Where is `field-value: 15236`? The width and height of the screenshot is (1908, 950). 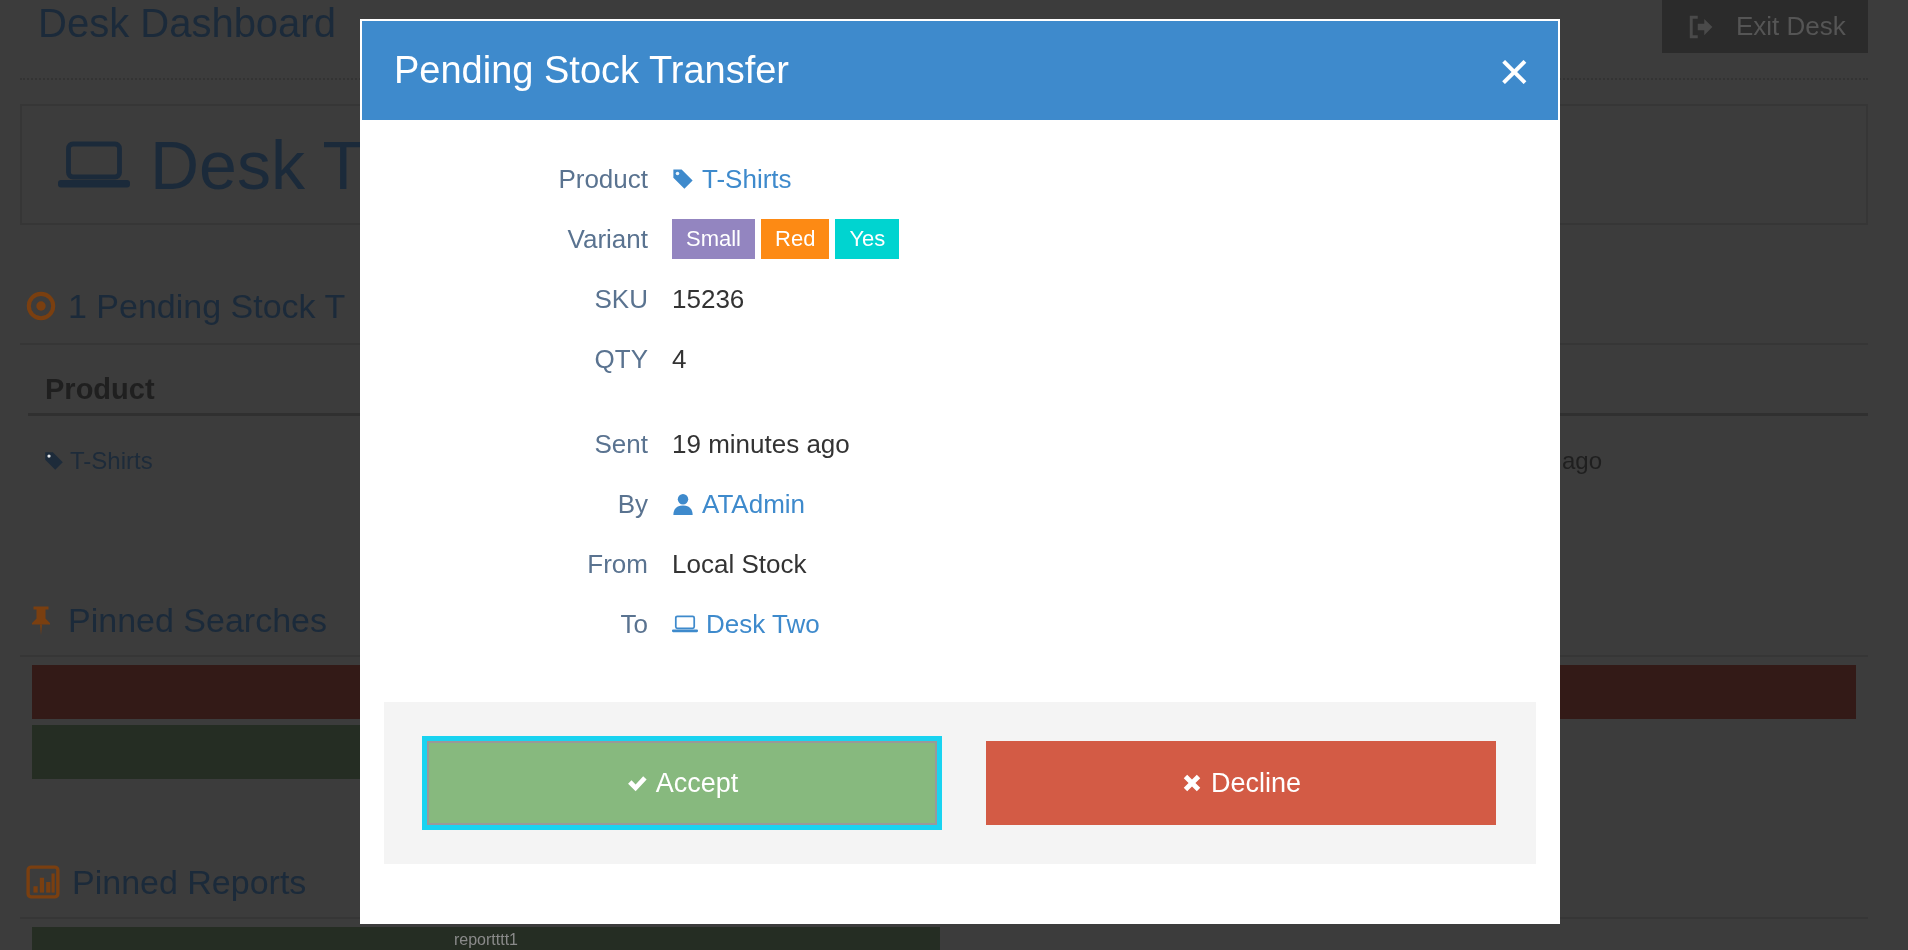 field-value: 15236 is located at coordinates (708, 299).